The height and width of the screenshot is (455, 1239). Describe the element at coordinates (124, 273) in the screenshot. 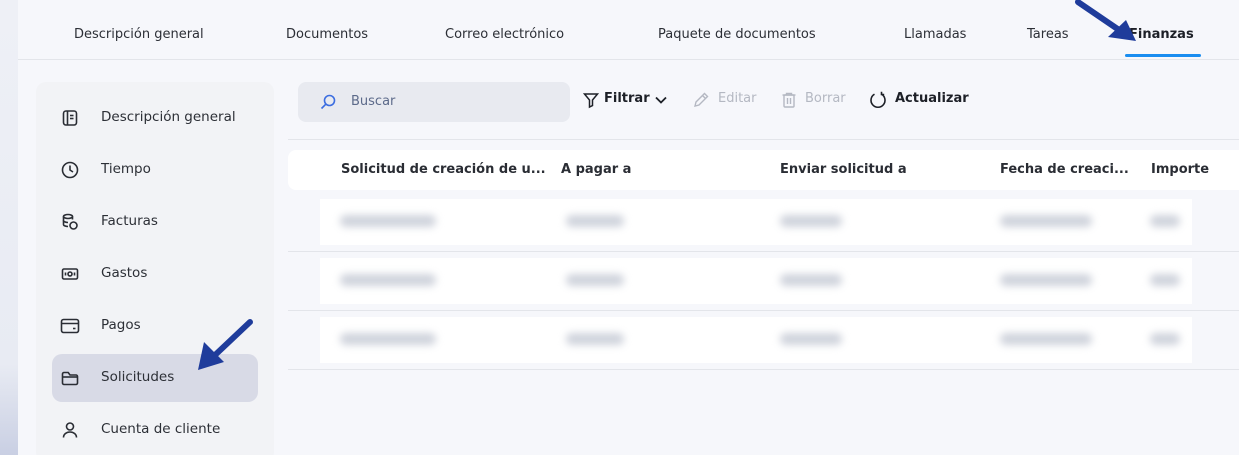

I see `sidebar-item-label: Gastos` at that location.